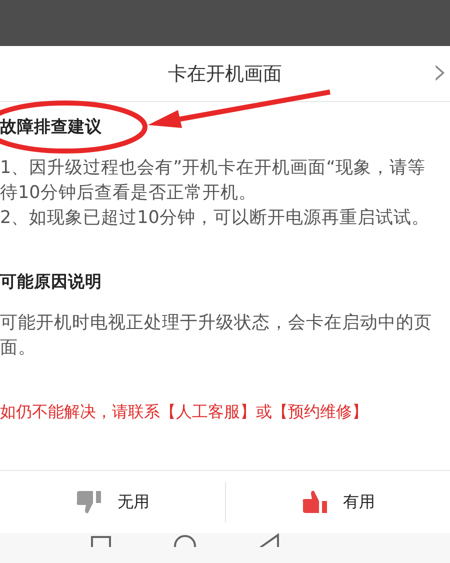 This screenshot has width=450, height=563. I want to click on section-heading: 可能原因说明, so click(51, 282).